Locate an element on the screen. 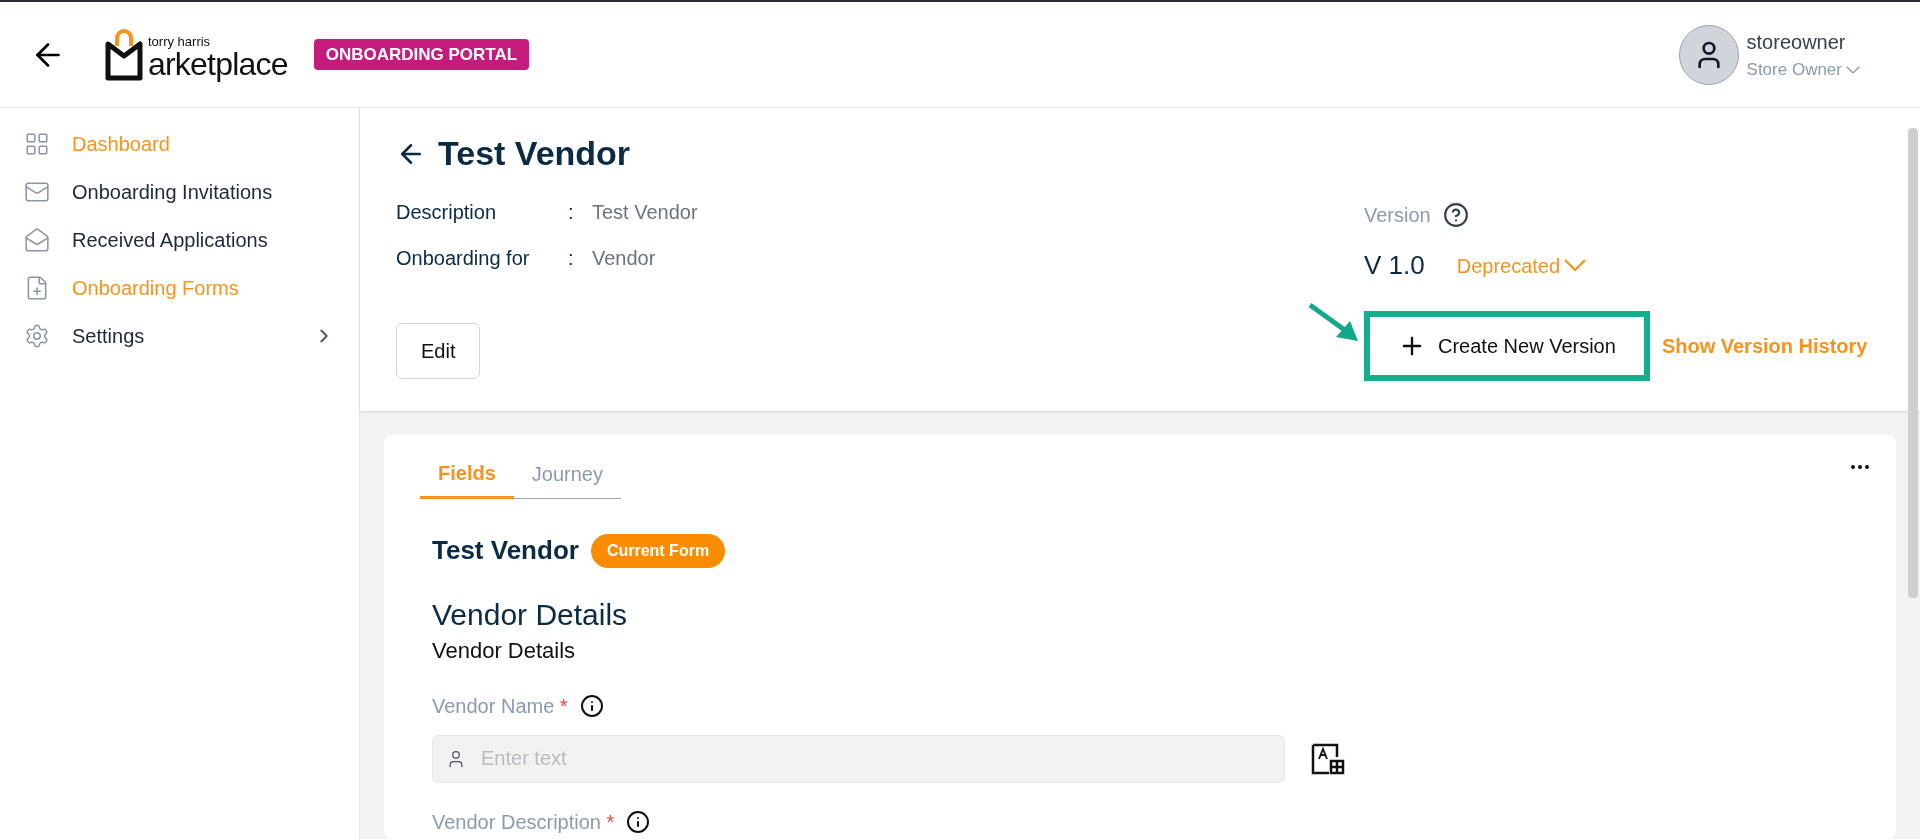 This screenshot has width=1920, height=839. form-title: Test Vendor is located at coordinates (505, 550).